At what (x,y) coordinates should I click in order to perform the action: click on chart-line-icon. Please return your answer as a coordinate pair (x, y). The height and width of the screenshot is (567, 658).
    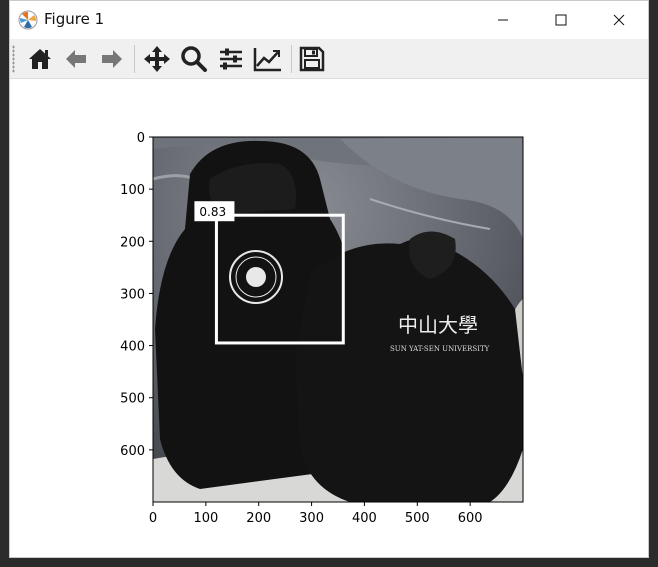
    Looking at the image, I should click on (267, 60).